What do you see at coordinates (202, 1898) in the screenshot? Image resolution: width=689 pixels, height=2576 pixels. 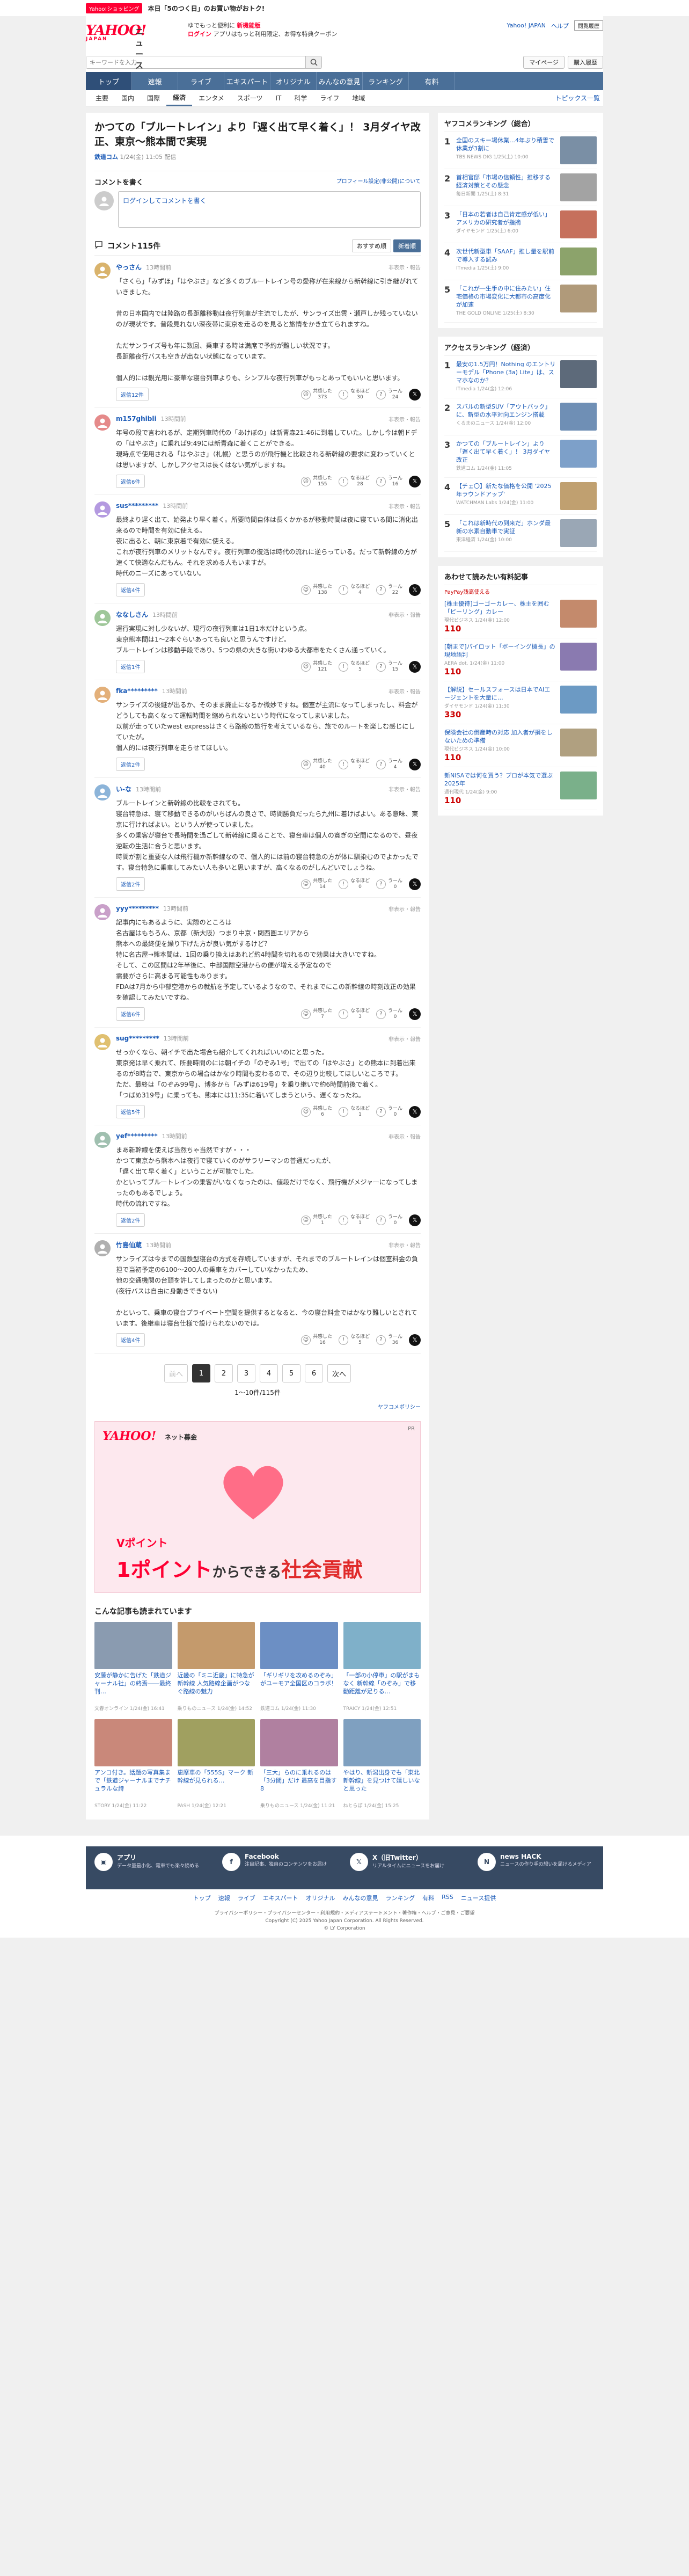 I see `footer-link: トップ` at bounding box center [202, 1898].